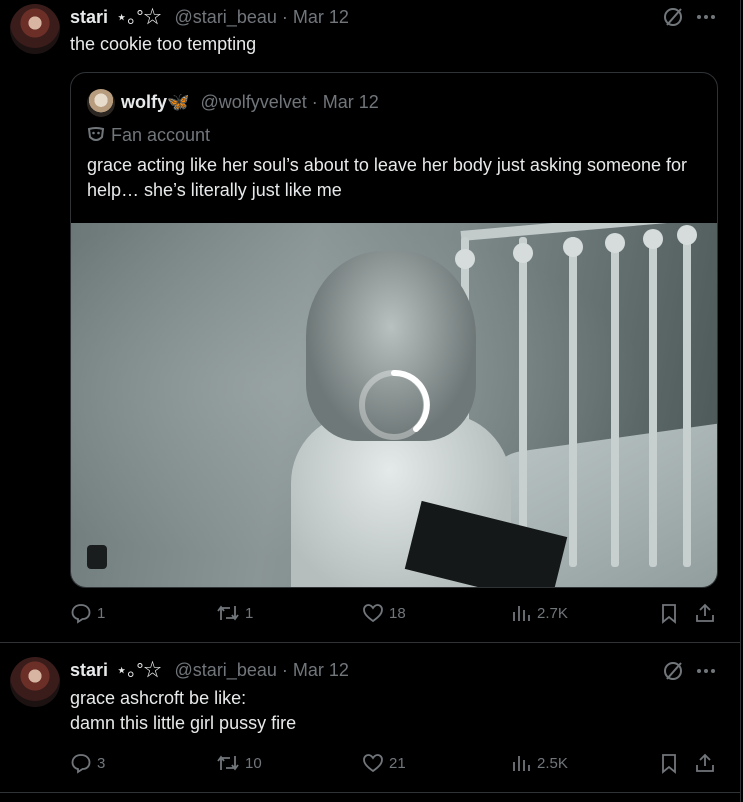 This screenshot has height=802, width=743. I want to click on views-count: 2.7K, so click(552, 613).